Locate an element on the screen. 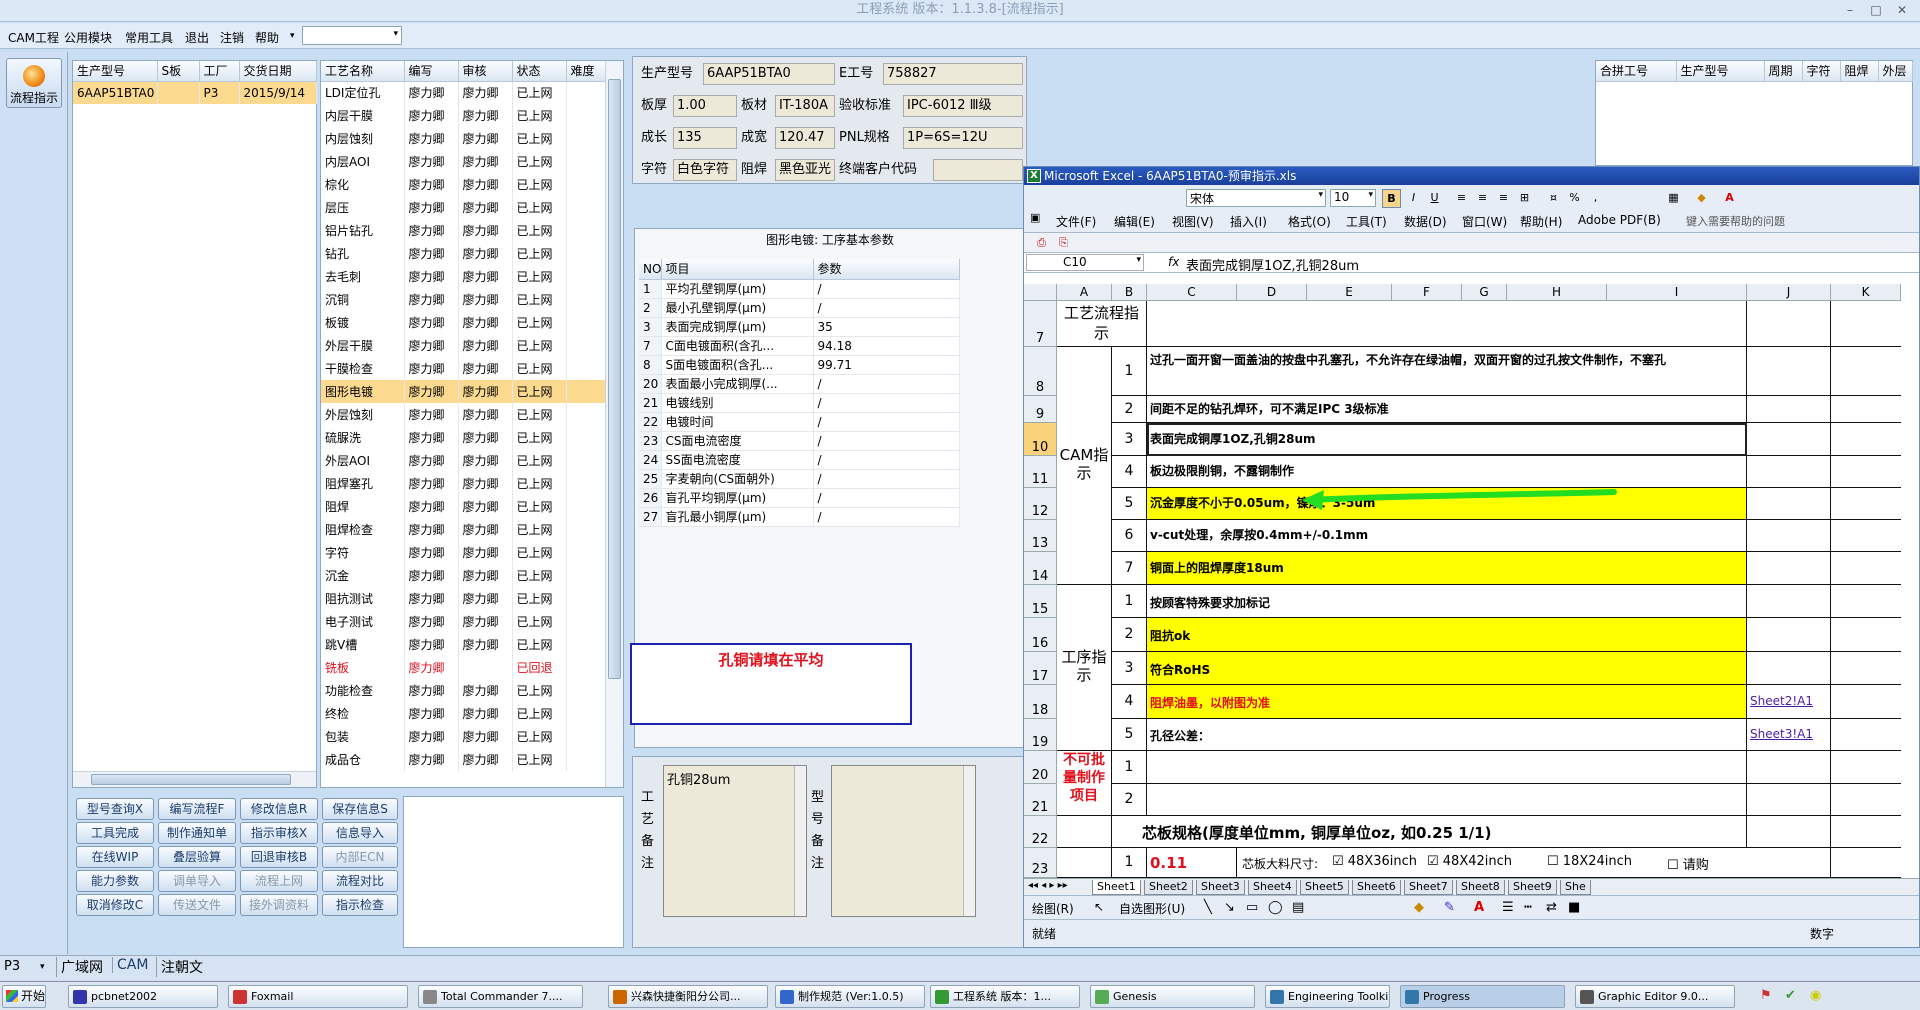 This screenshot has width=1920, height=1010. start-button: 开始 is located at coordinates (24, 996).